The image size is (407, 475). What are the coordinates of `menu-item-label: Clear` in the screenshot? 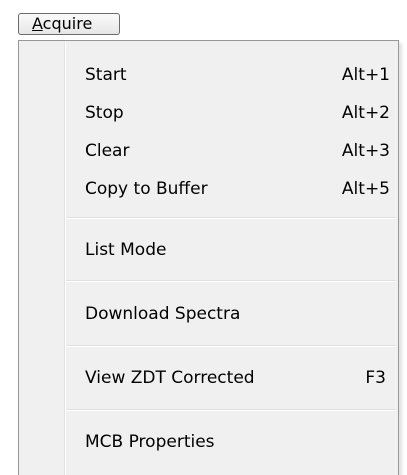 It's located at (107, 151).